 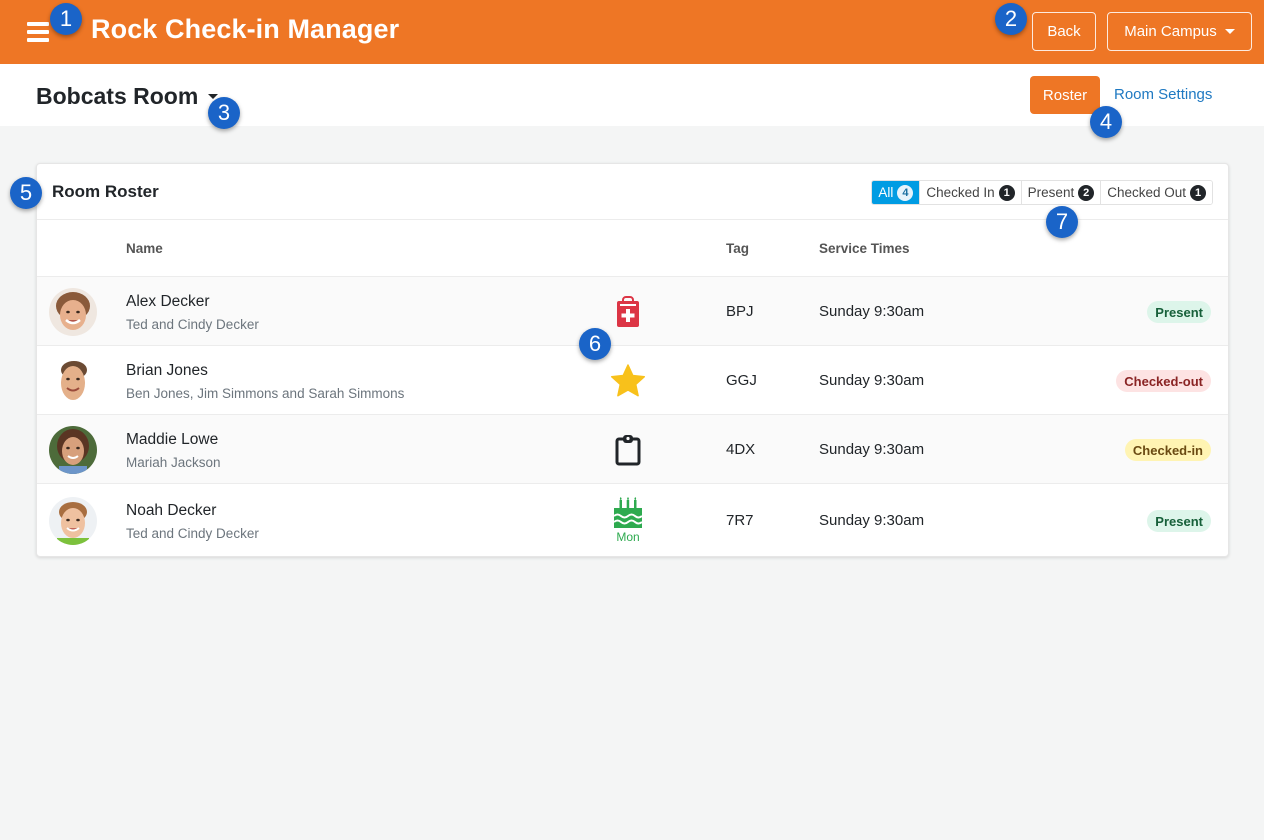 I want to click on roster-tab-label: Roster, so click(x=1065, y=95).